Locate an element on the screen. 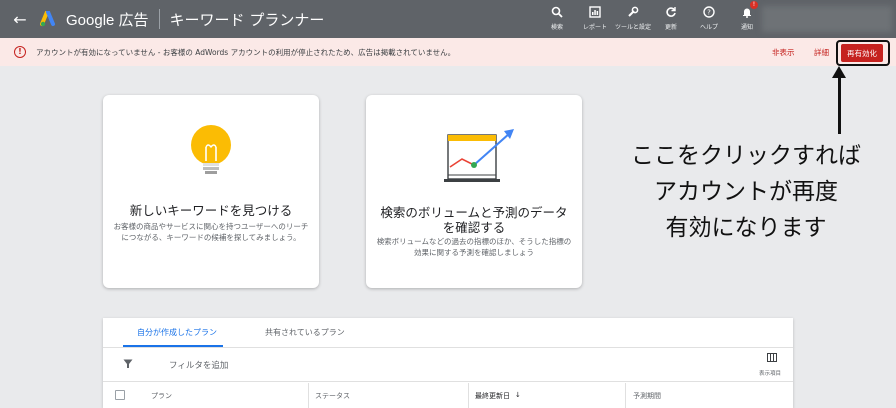 This screenshot has height=408, width=896. card-title: 検索のボリュームと予測のデータを確認する is located at coordinates (474, 220).